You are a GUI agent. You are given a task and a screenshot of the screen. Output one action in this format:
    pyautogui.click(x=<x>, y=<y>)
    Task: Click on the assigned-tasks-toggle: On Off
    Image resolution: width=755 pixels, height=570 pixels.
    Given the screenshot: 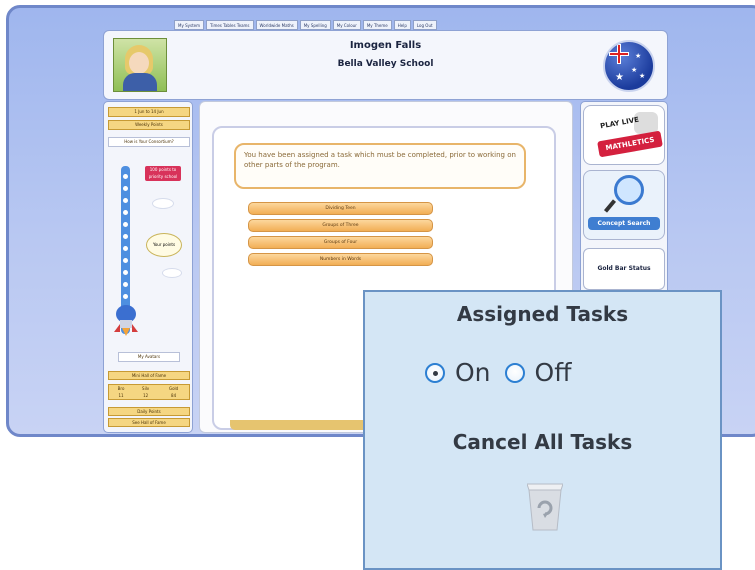 What is the action you would take?
    pyautogui.click(x=505, y=372)
    